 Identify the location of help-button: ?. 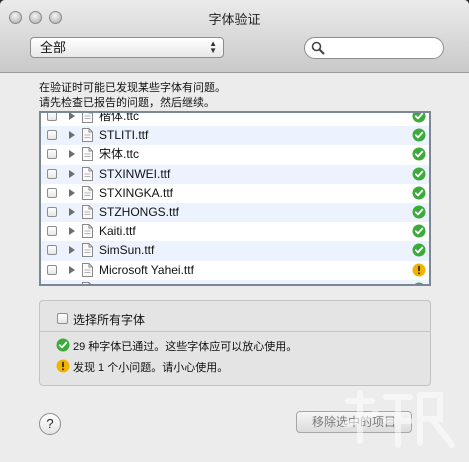
(50, 424).